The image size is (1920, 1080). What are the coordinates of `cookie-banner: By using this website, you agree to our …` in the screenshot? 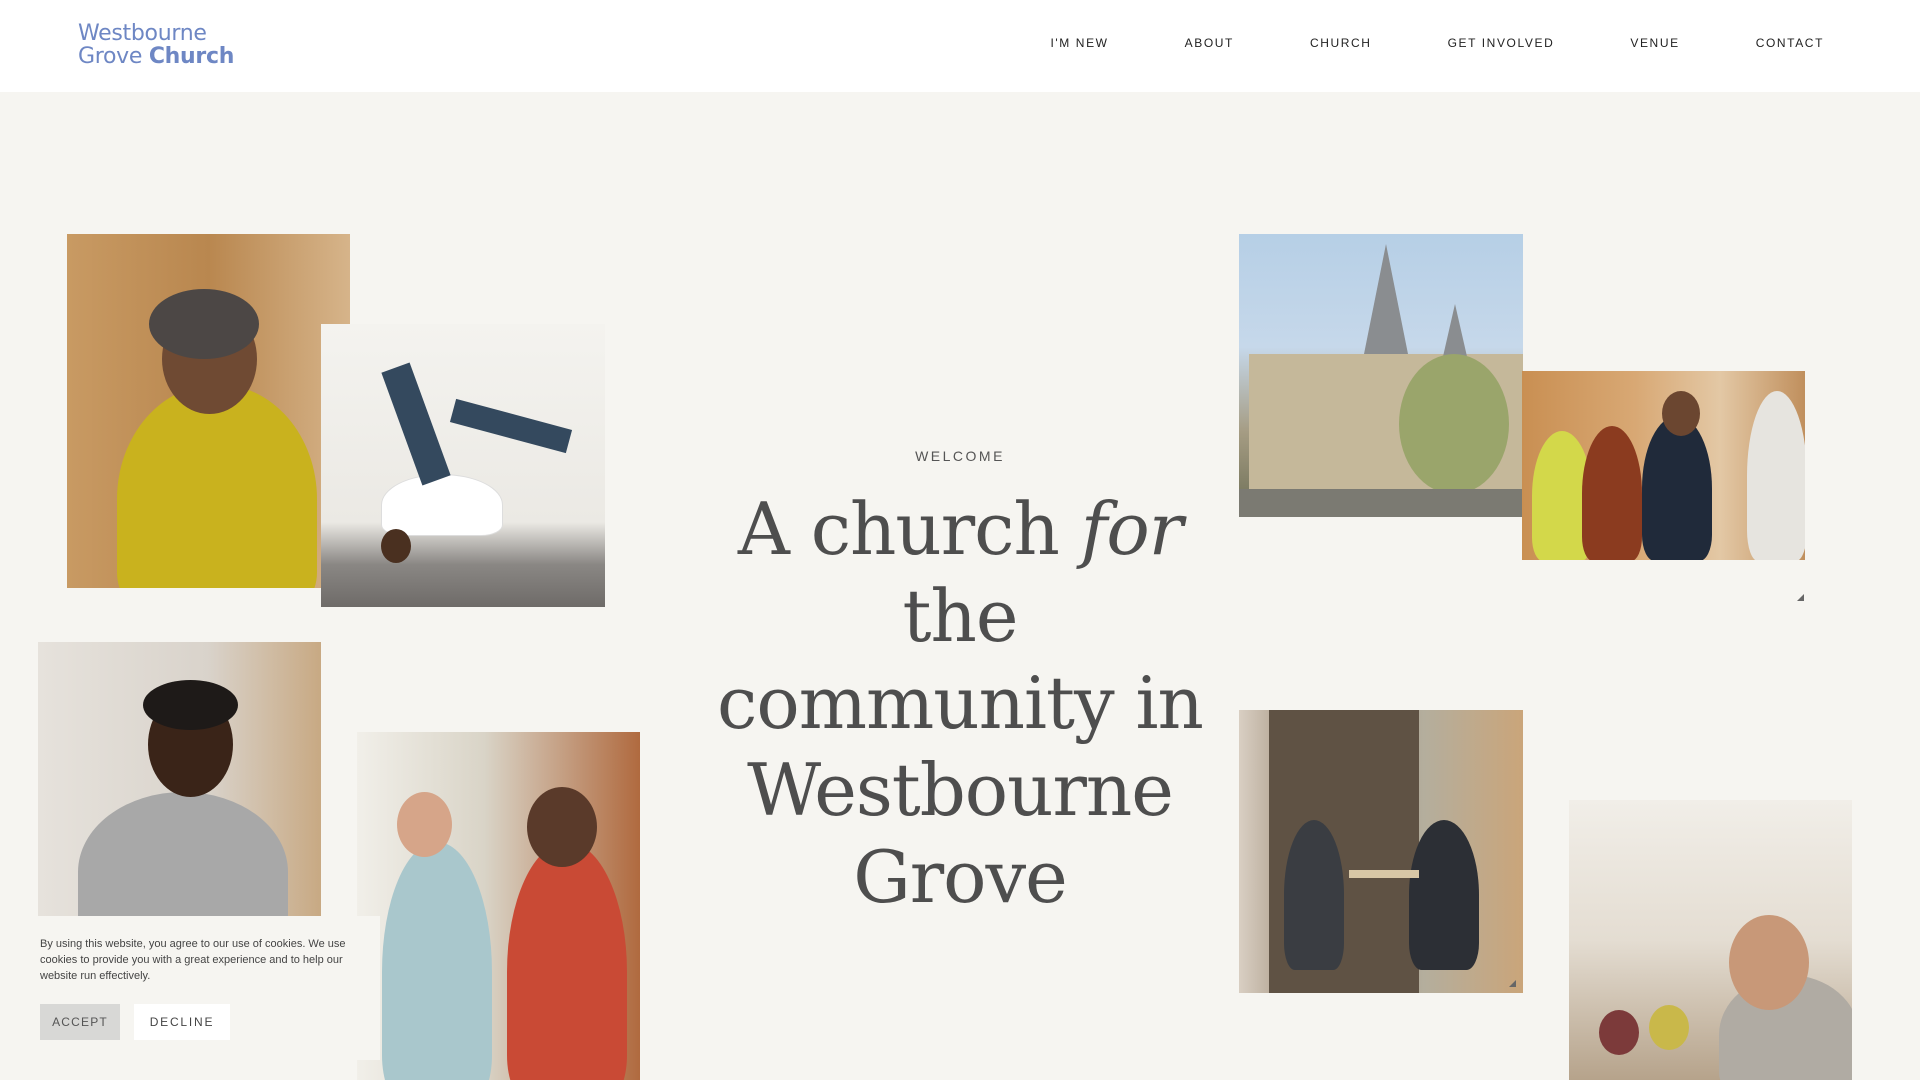 It's located at (203, 988).